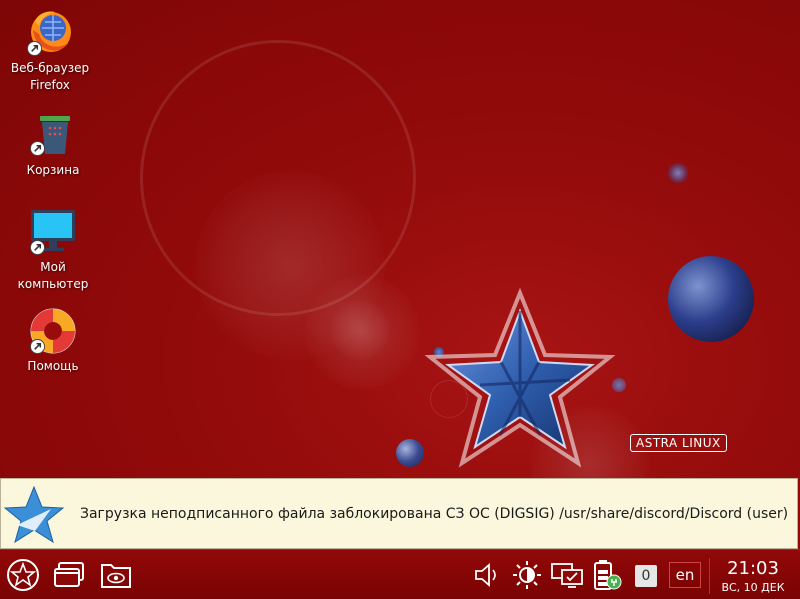 This screenshot has height=599, width=800. Describe the element at coordinates (50, 33) in the screenshot. I see `firefox-icon` at that location.